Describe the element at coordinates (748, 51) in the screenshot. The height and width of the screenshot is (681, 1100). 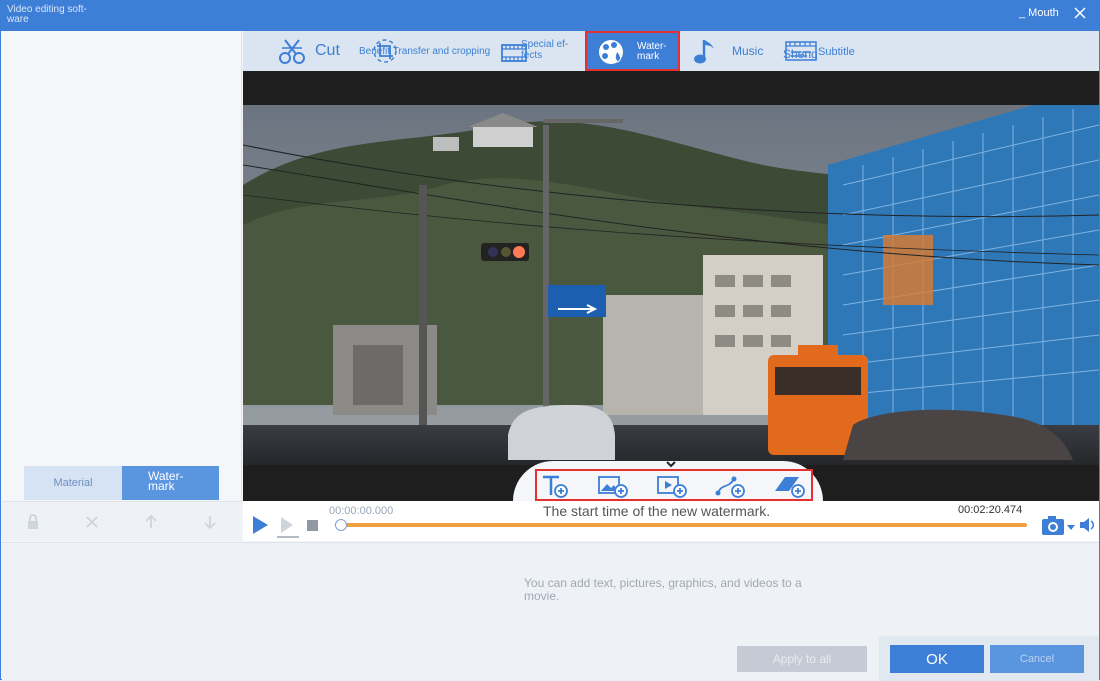
I see `toolbar-label-music: Music` at that location.